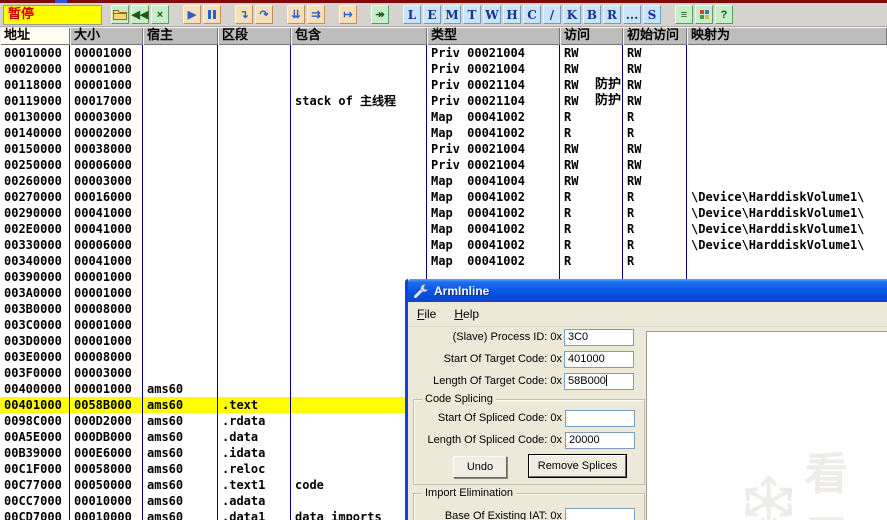 The image size is (887, 520). Describe the element at coordinates (35, 485) in the screenshot. I see `cell-address: 00C77000` at that location.